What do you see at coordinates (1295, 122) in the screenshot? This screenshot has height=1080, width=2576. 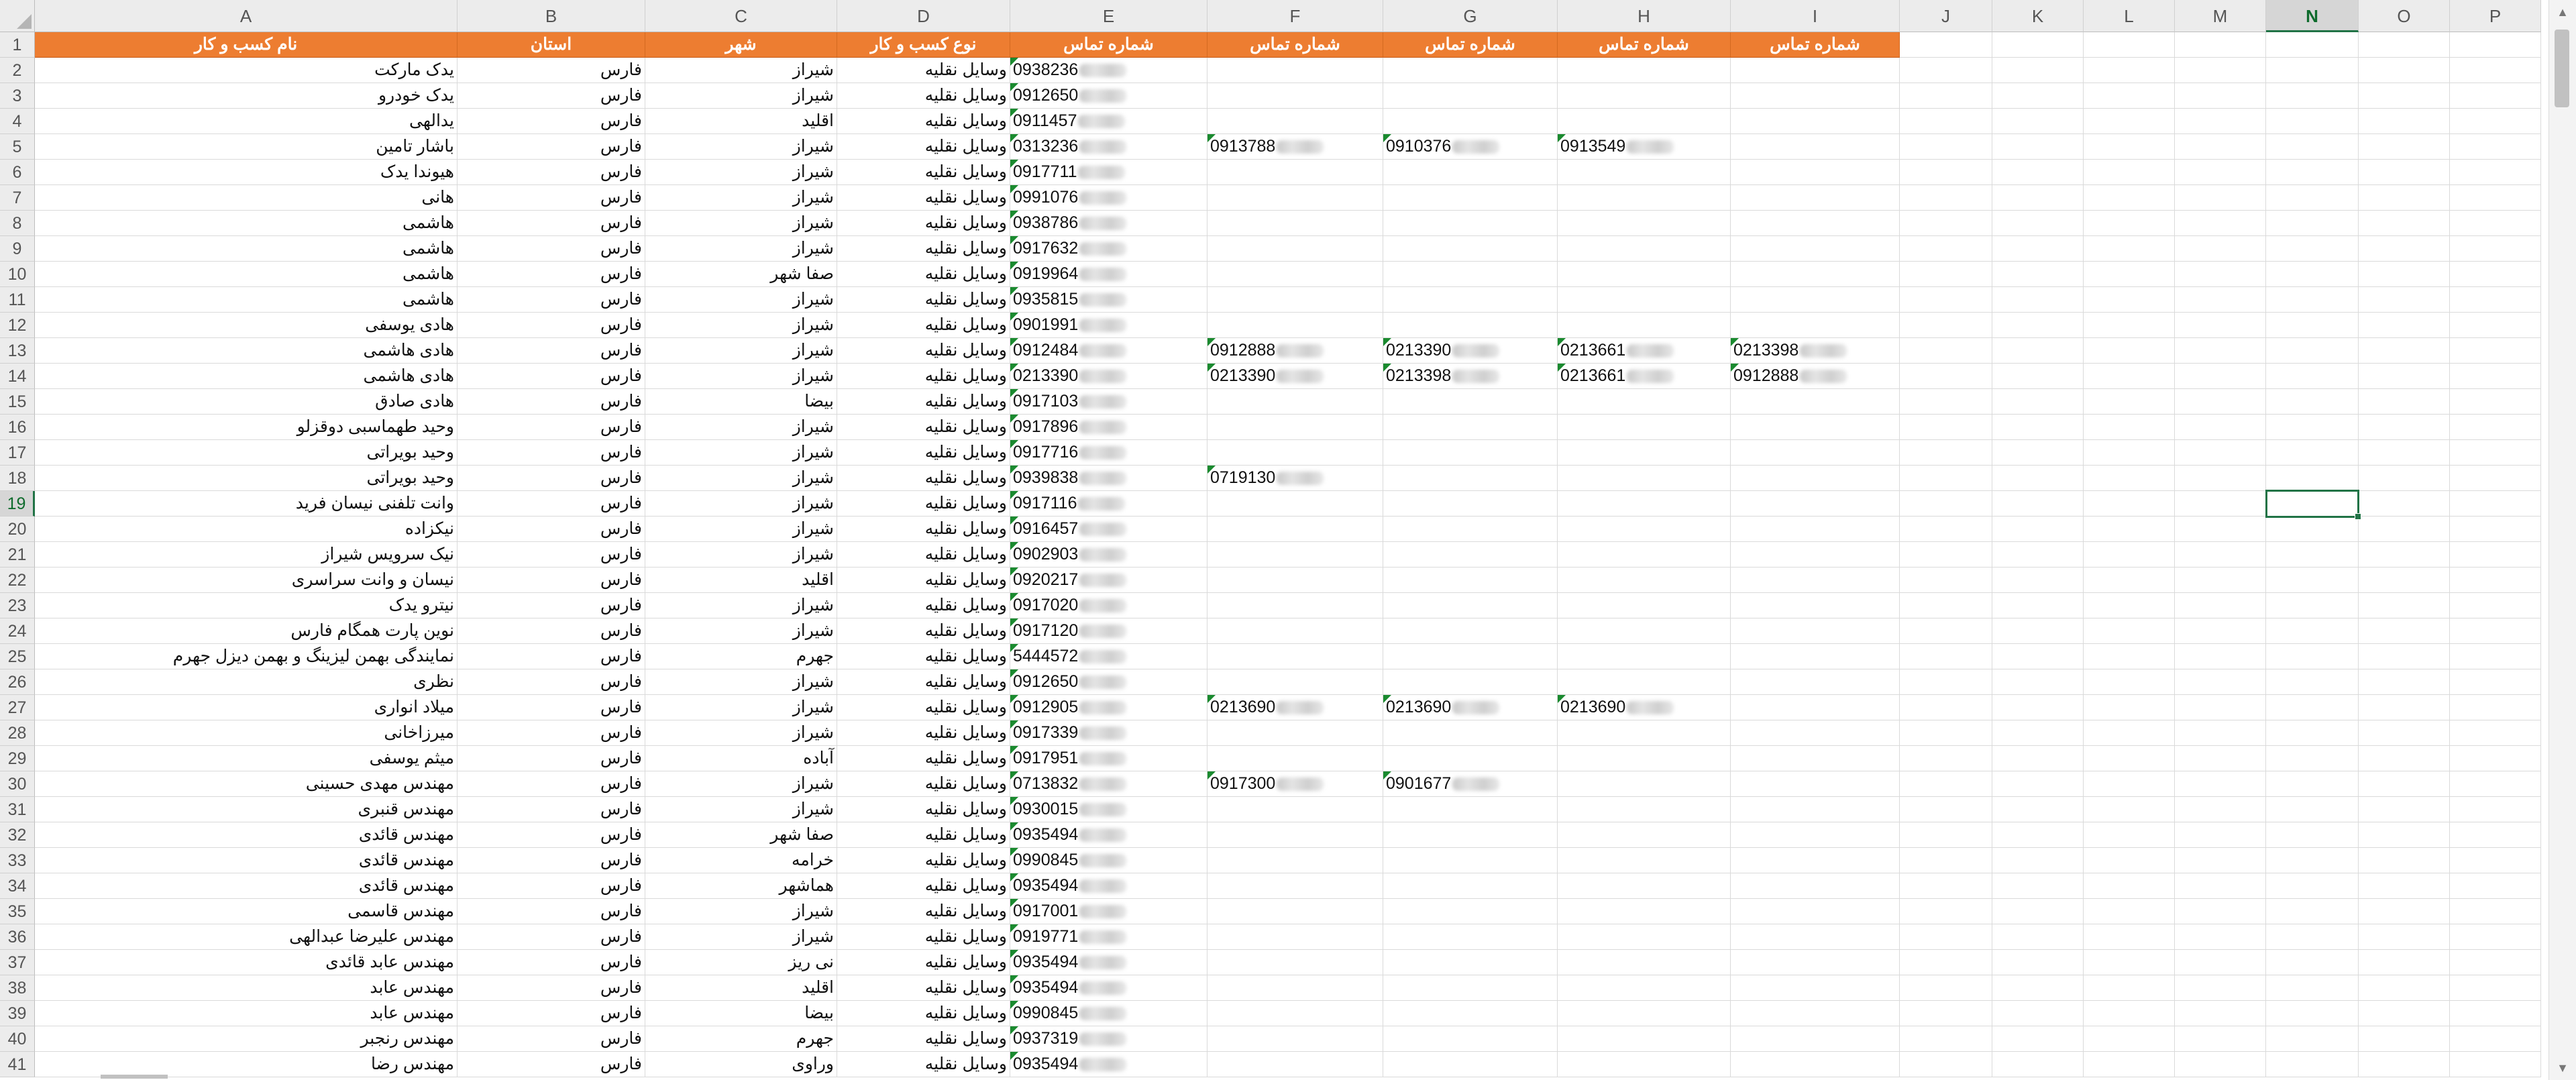 I see `cell-f4` at bounding box center [1295, 122].